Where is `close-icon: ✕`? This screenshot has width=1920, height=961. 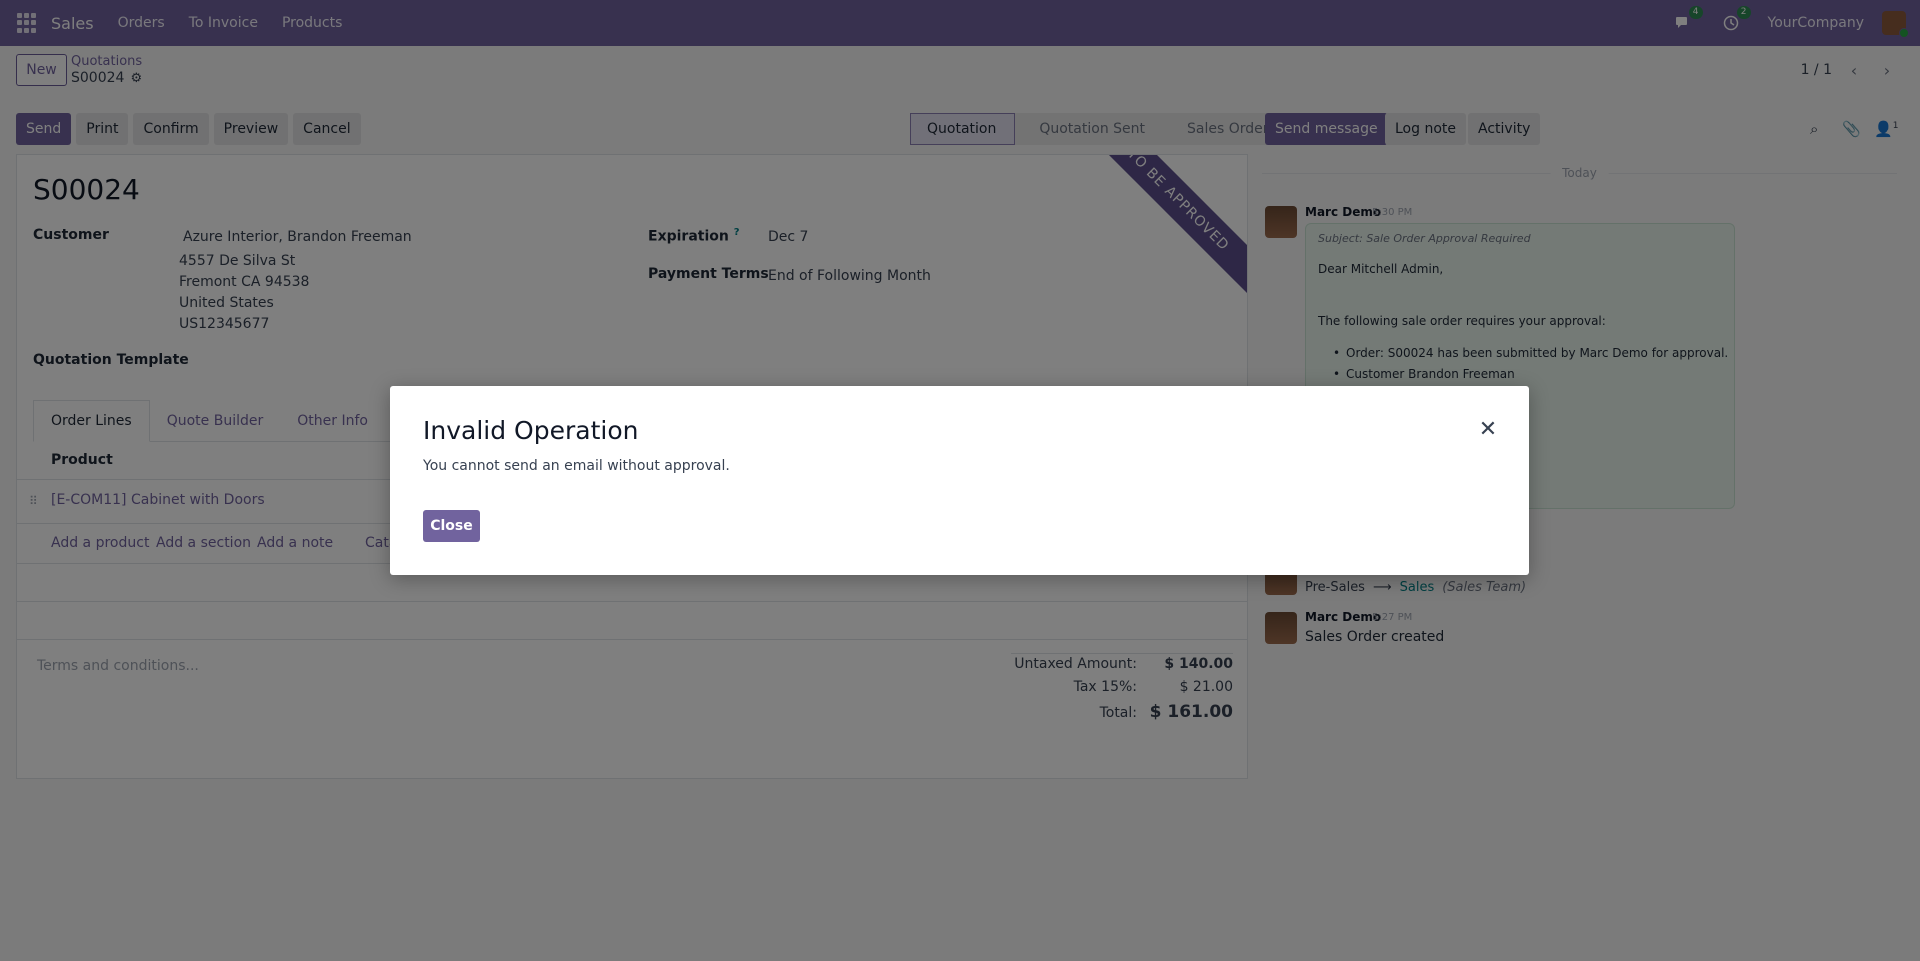 close-icon: ✕ is located at coordinates (1488, 429).